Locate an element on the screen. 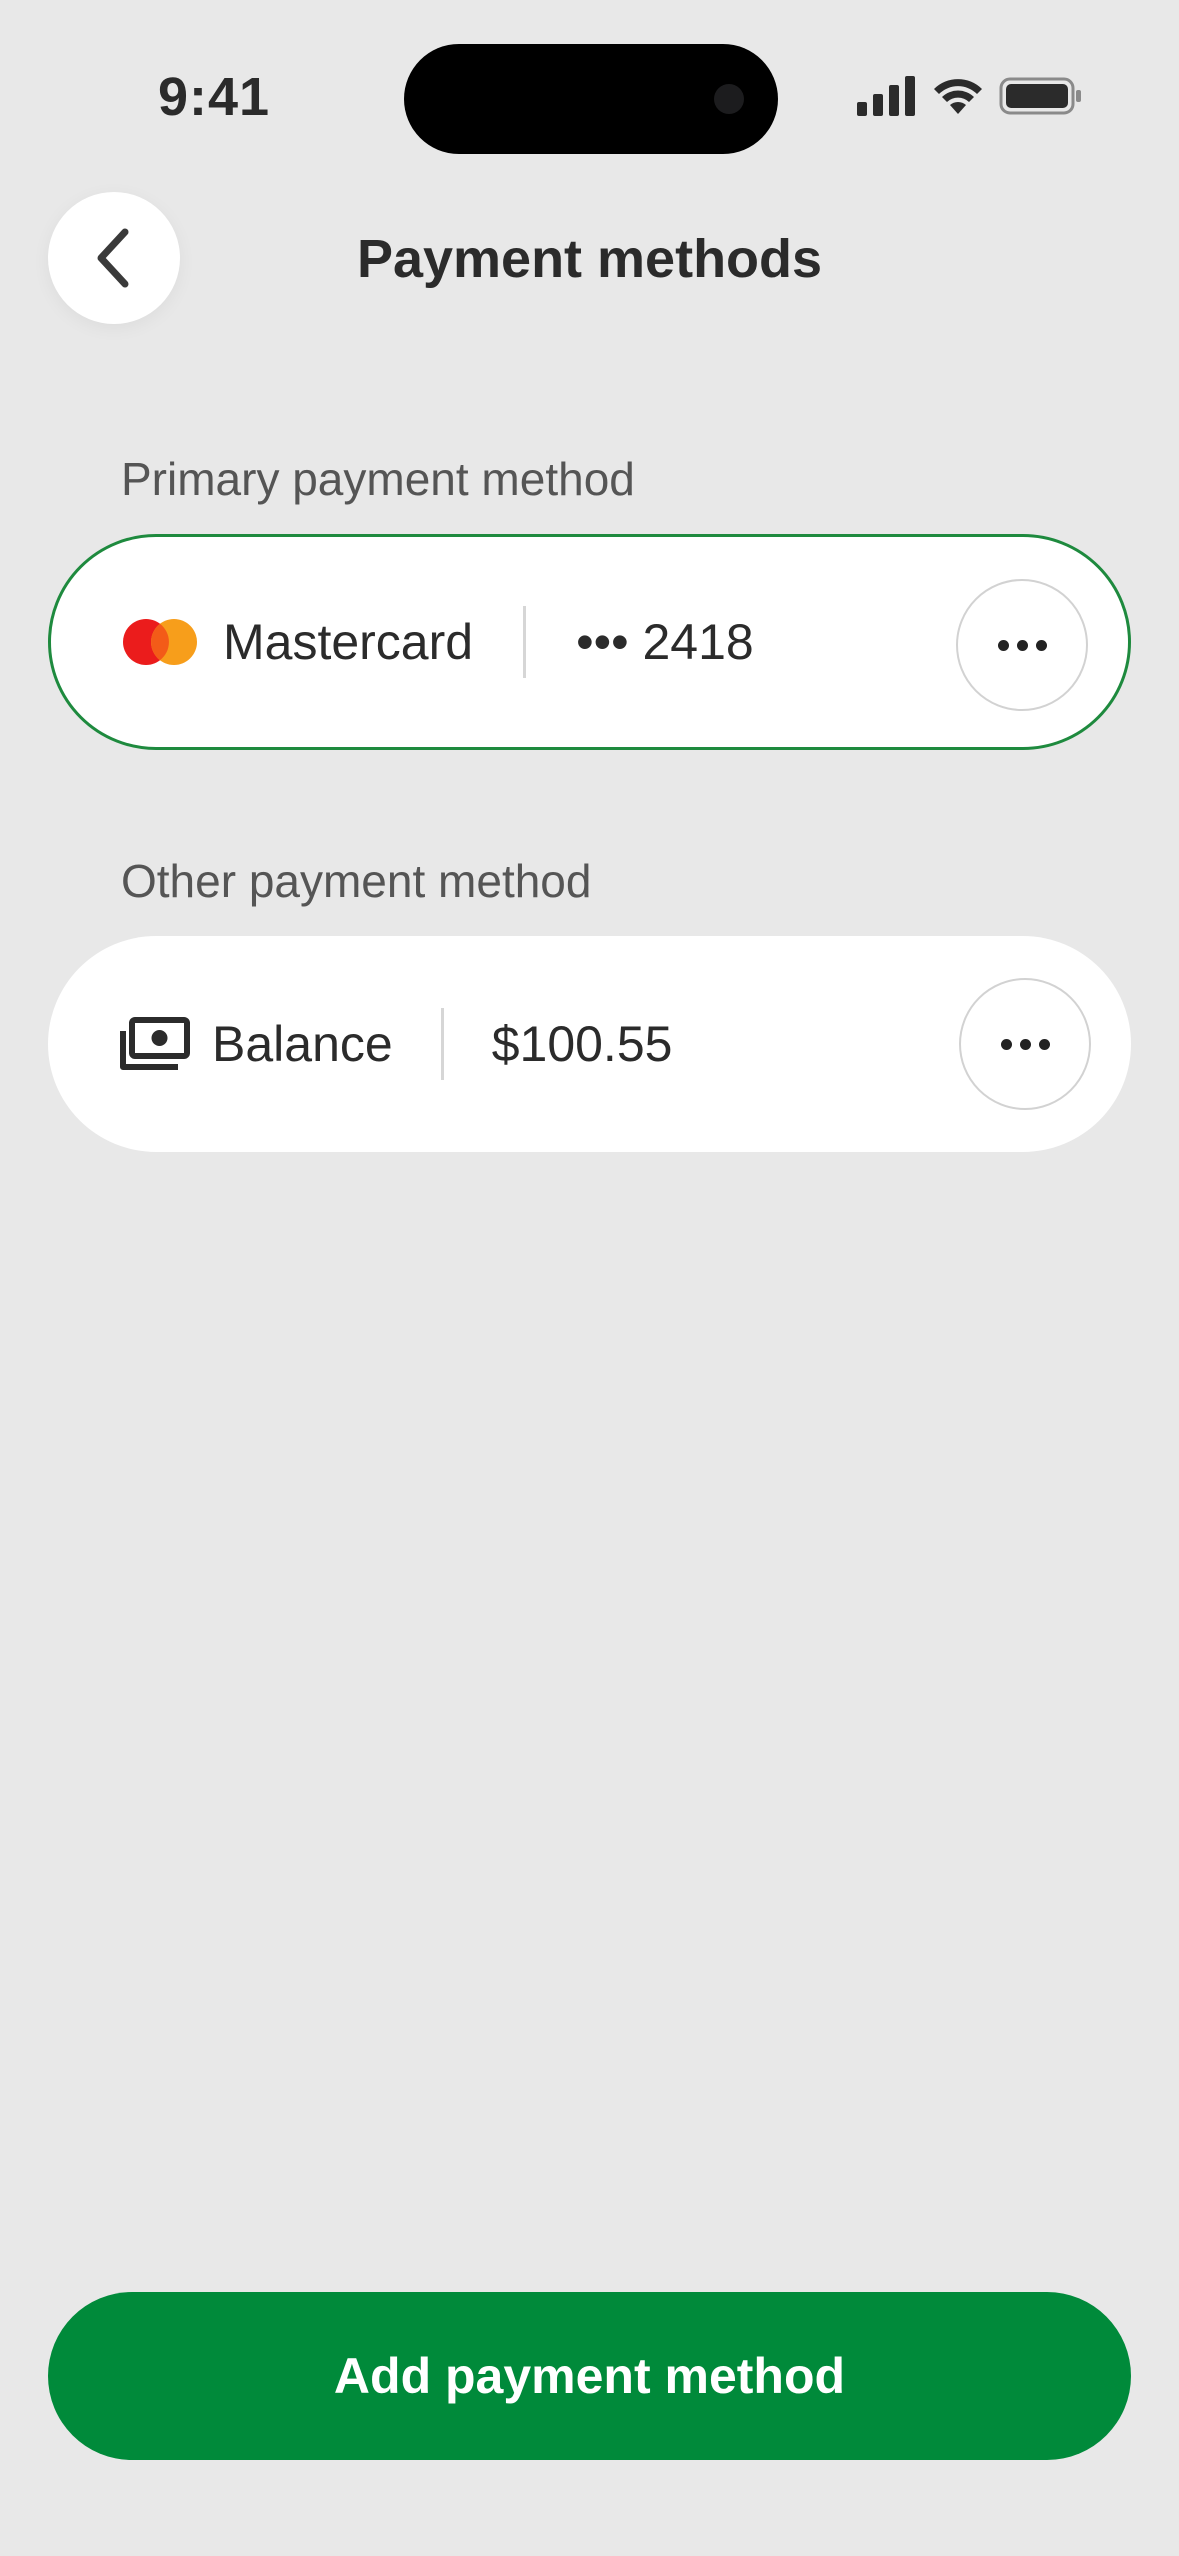 This screenshot has height=2556, width=1179. card-name: Balance is located at coordinates (302, 1044).